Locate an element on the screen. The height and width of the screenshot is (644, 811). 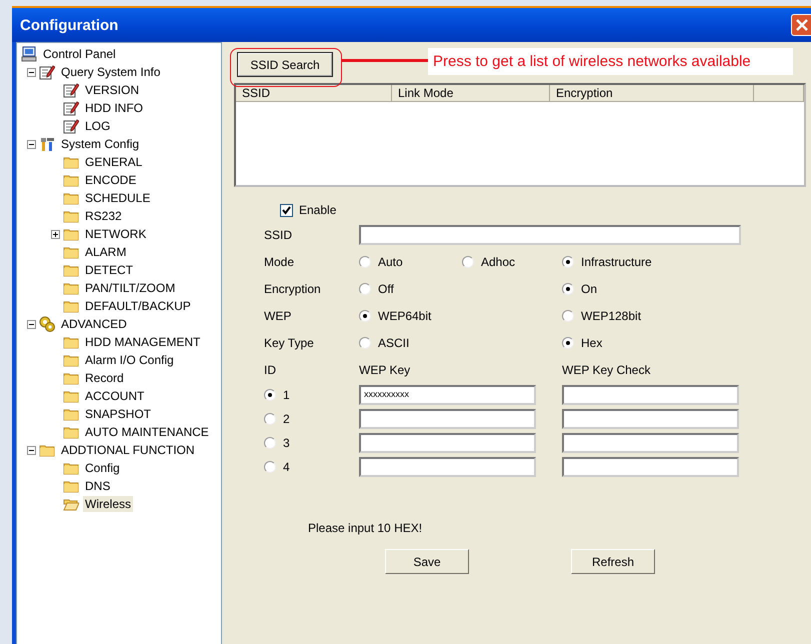
tree-item: ADVANCED is located at coordinates (94, 324).